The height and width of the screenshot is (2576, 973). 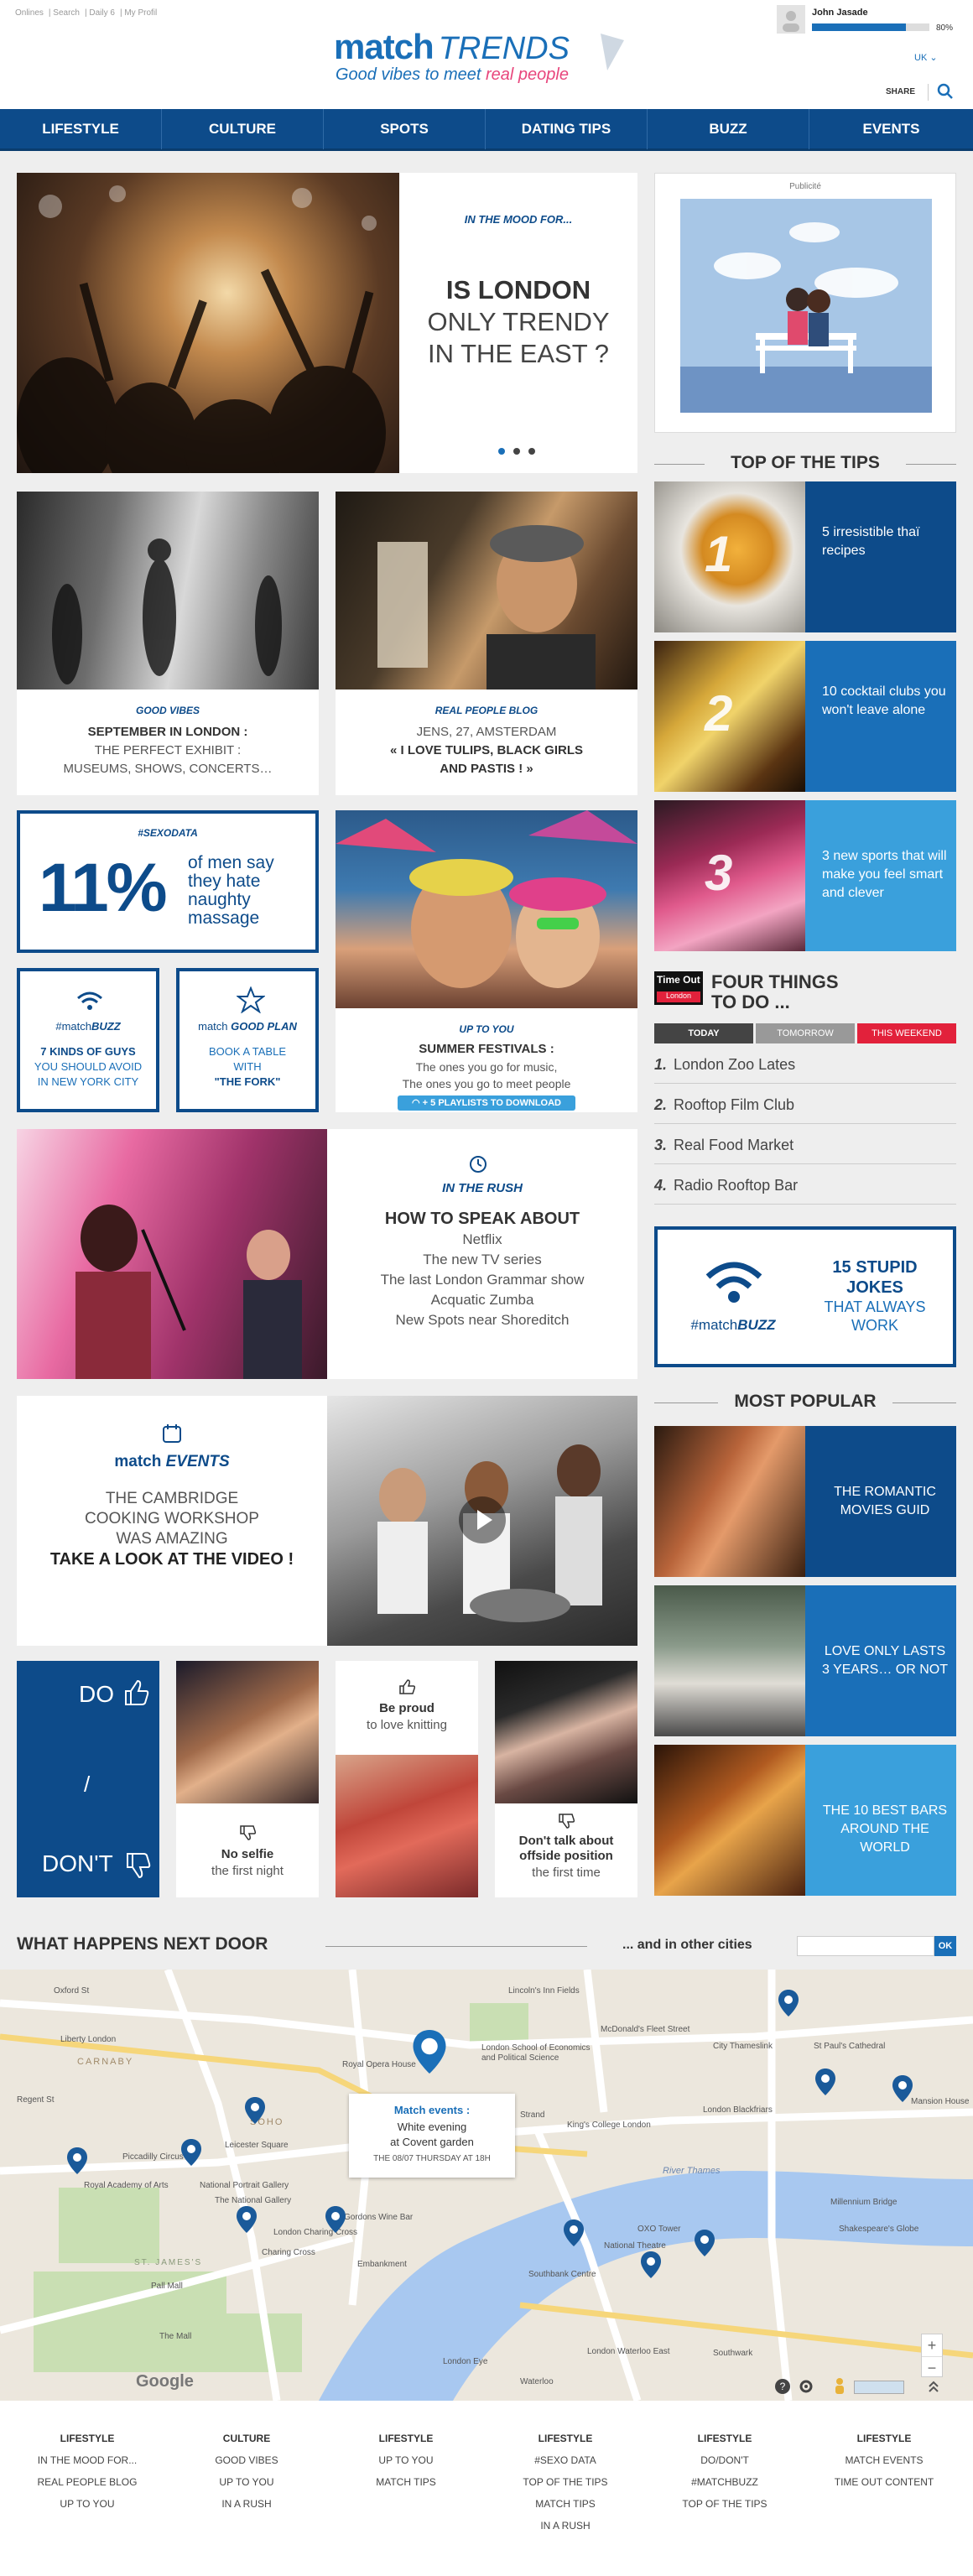 I want to click on language-select: UK ⌄, so click(x=926, y=57).